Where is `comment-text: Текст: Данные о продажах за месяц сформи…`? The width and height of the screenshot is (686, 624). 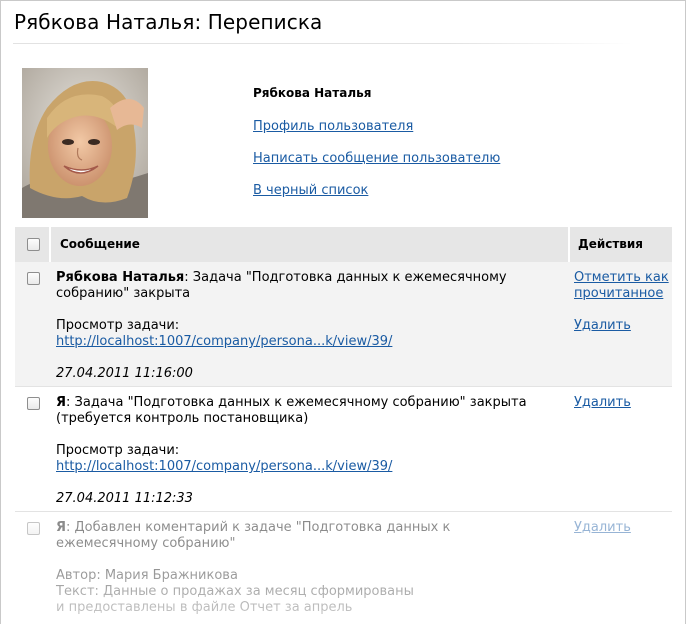
comment-text: Текст: Данные о продажах за месяц сформи… is located at coordinates (235, 591).